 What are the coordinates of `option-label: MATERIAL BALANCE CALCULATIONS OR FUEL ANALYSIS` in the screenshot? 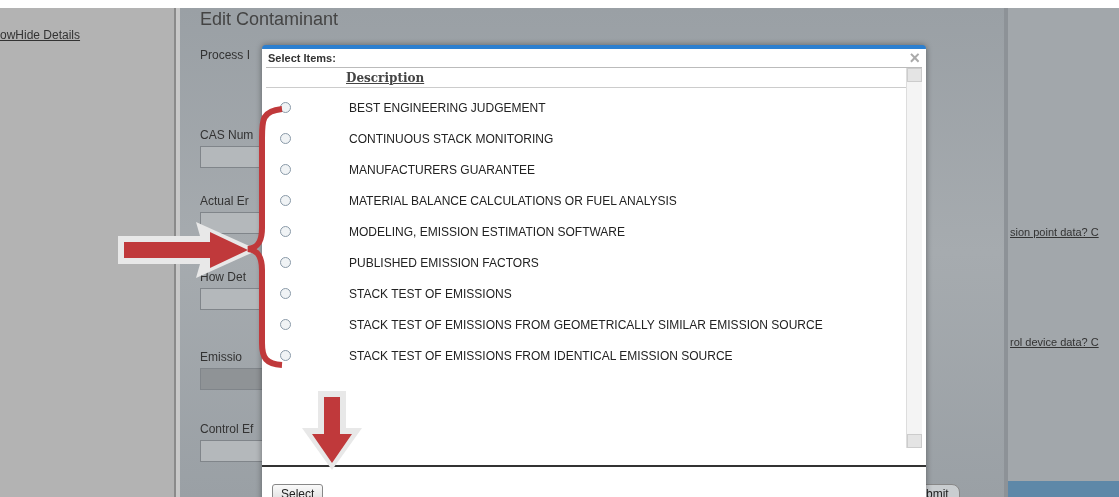 It's located at (513, 200).